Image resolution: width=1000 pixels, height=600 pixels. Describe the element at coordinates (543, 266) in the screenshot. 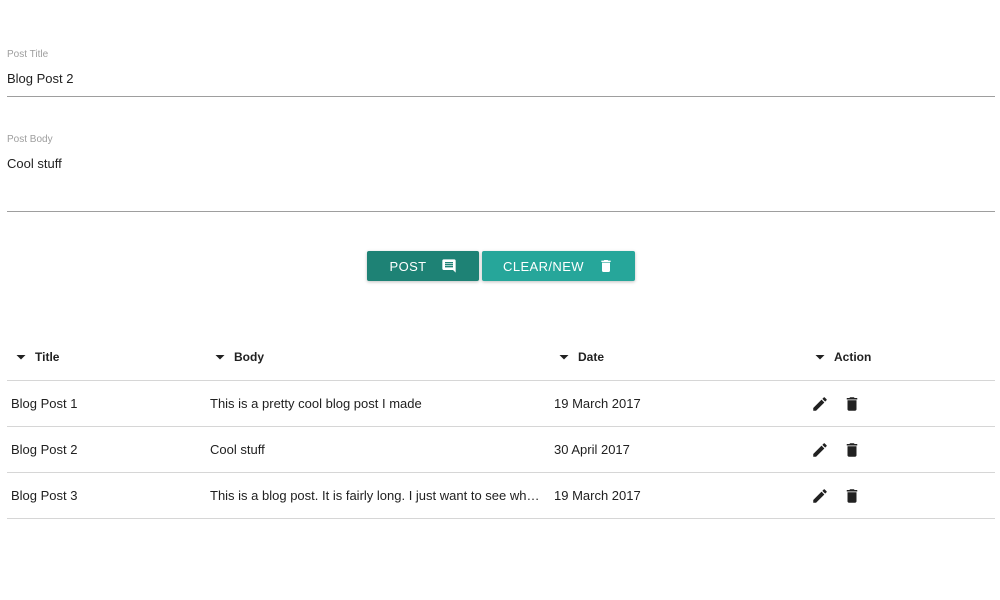

I see `clear-new-button-label: CLEAR/NEW` at that location.